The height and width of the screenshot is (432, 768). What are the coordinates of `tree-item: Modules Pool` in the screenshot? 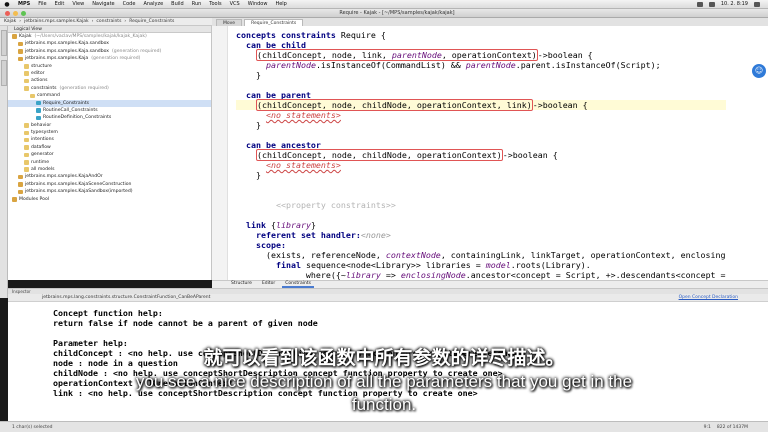 It's located at (109, 199).